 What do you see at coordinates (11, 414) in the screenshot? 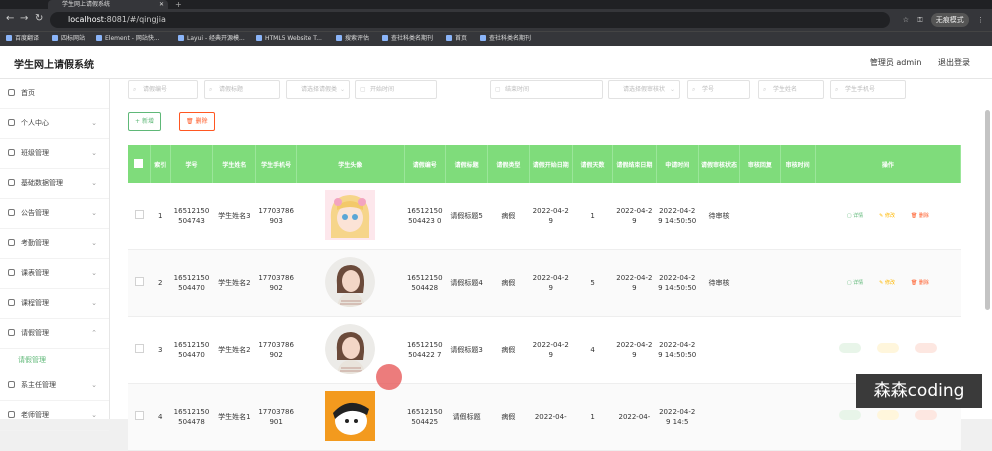
I see `teacher-icon` at bounding box center [11, 414].